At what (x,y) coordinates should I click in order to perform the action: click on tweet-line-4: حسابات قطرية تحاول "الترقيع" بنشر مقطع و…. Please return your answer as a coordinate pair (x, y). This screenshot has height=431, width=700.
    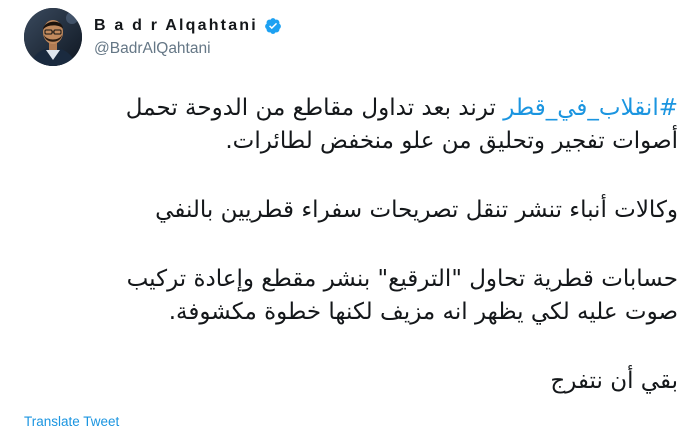
    Looking at the image, I should click on (402, 279).